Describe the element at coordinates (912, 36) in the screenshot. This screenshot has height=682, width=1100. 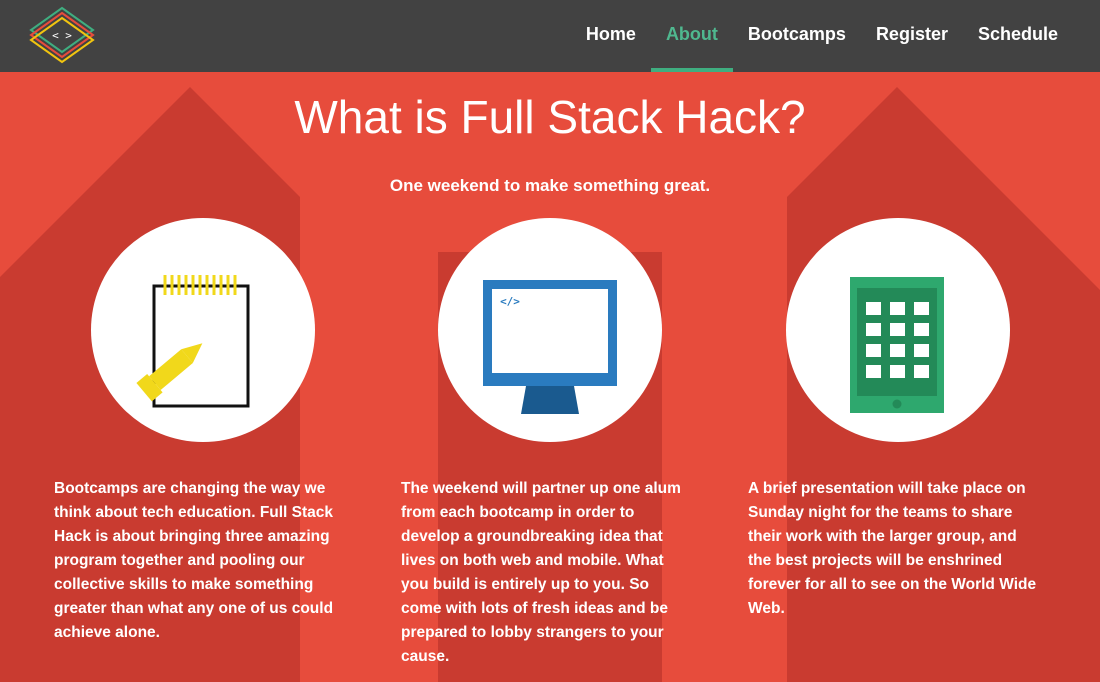
I see `nav-register: Register` at that location.